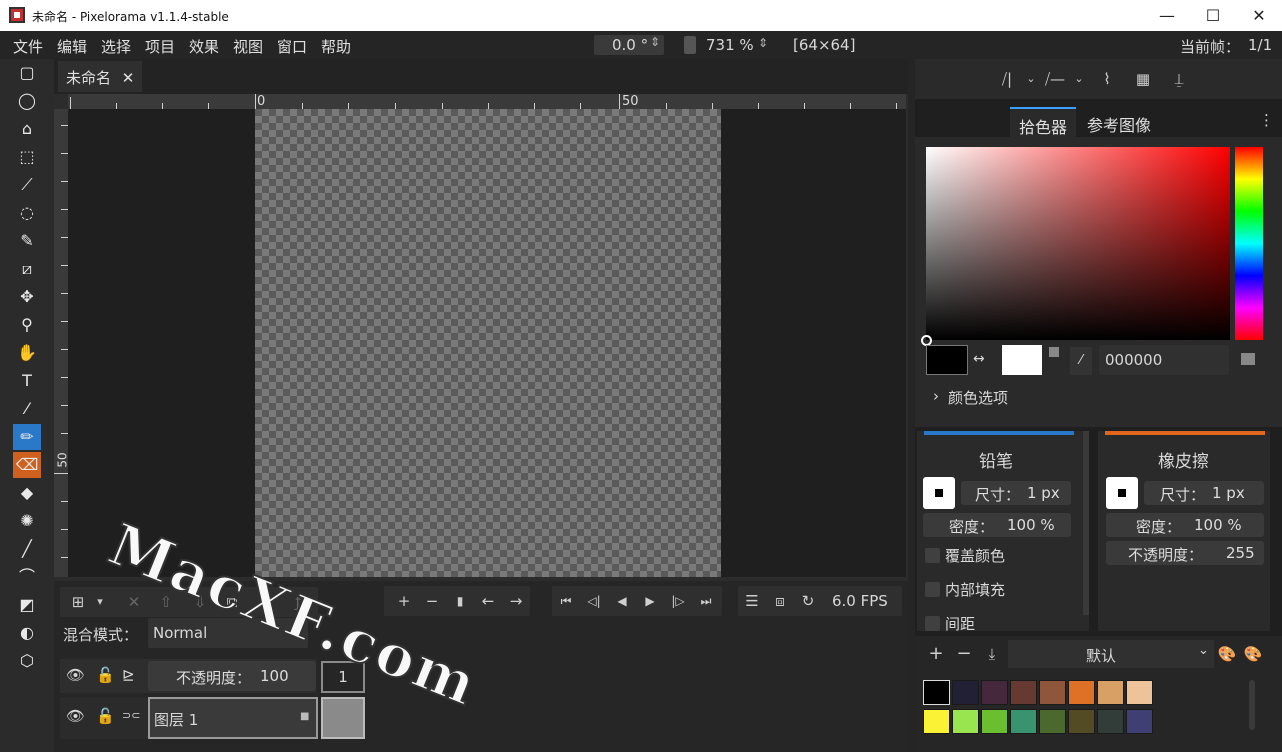 This screenshot has height=752, width=1282. What do you see at coordinates (27, 493) in the screenshot?
I see `bucket-icon: ◆` at bounding box center [27, 493].